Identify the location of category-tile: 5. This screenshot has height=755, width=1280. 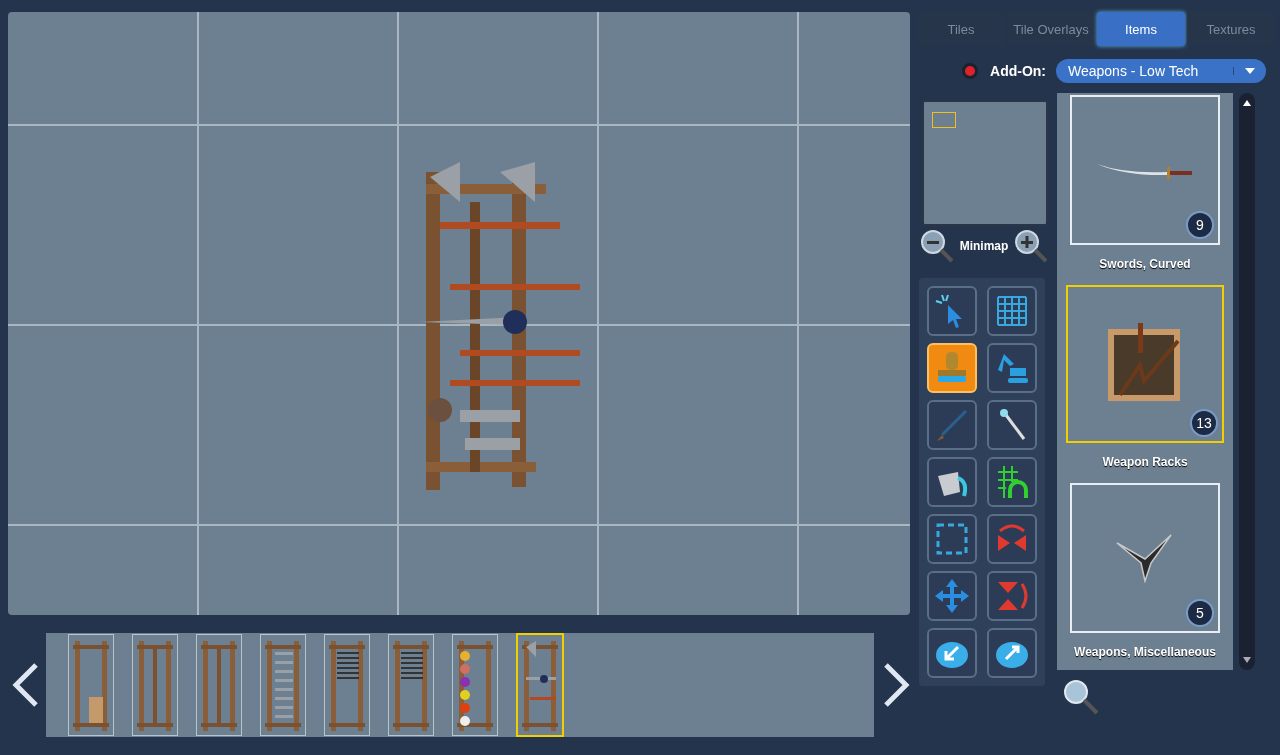
(1145, 558).